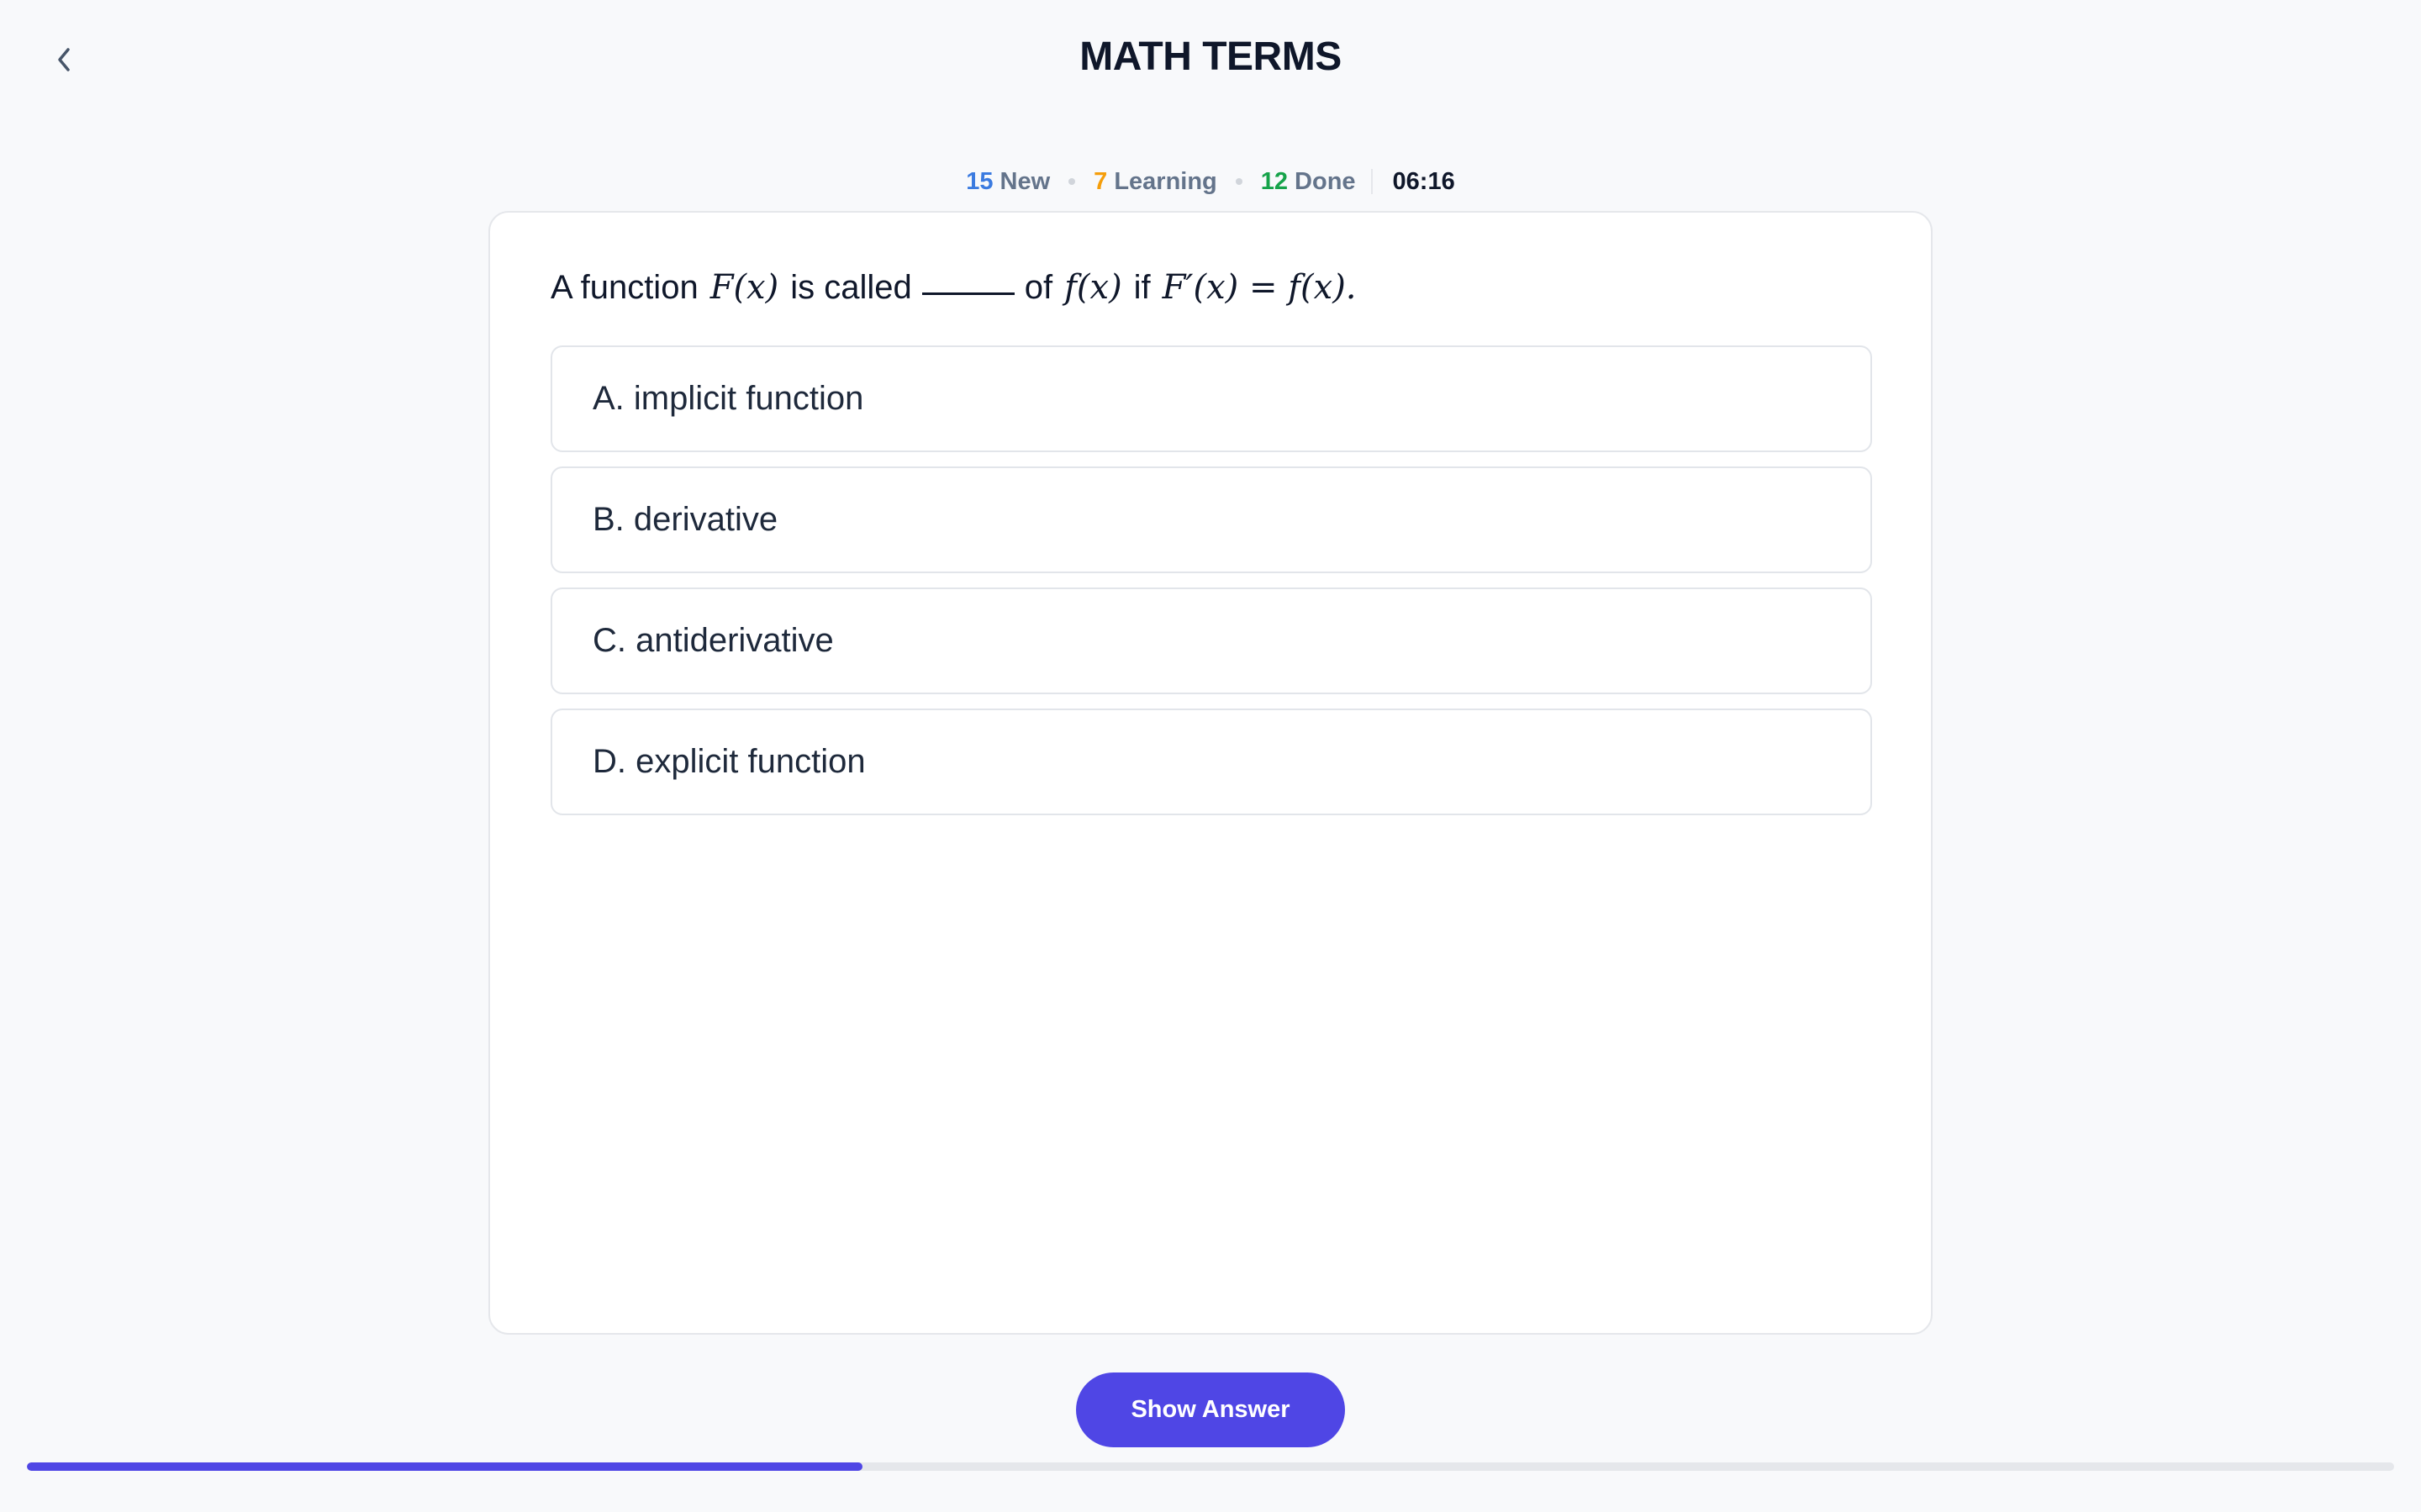 The height and width of the screenshot is (1512, 2421). What do you see at coordinates (1325, 181) in the screenshot?
I see `done-label: Done` at bounding box center [1325, 181].